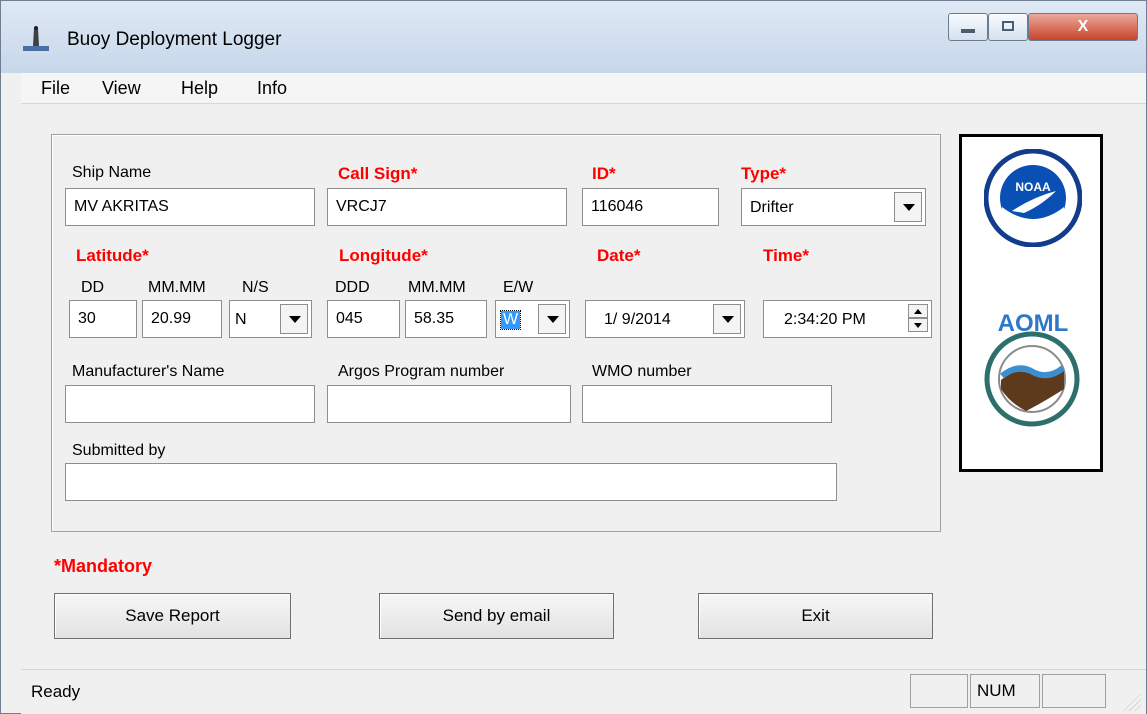 This screenshot has height=714, width=1147. I want to click on buoy-app-icon, so click(36, 38).